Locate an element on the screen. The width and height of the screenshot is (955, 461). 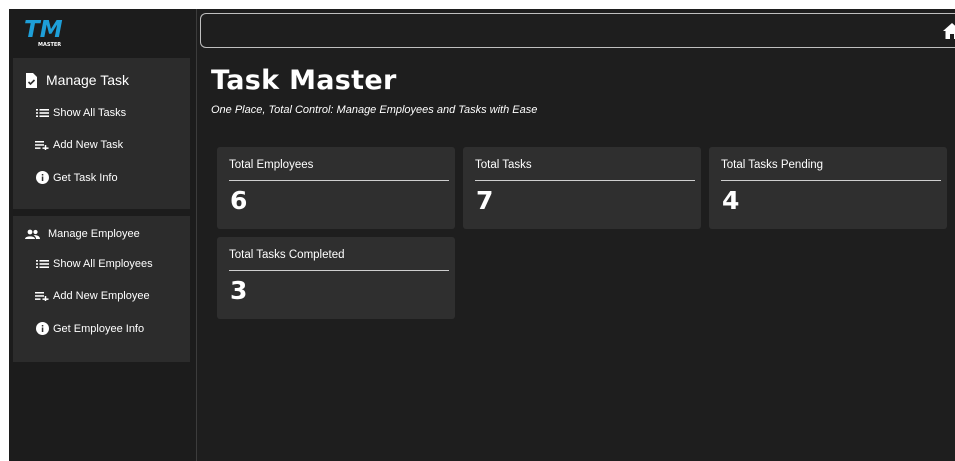
sidebar-item-label: Show All Employees is located at coordinates (103, 264).